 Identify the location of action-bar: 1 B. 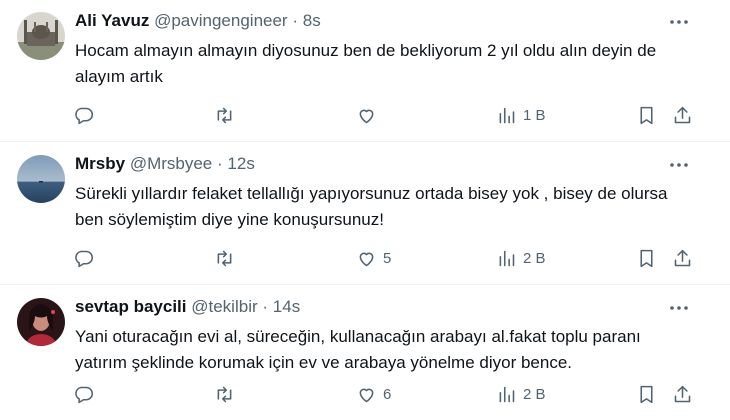
(365, 115).